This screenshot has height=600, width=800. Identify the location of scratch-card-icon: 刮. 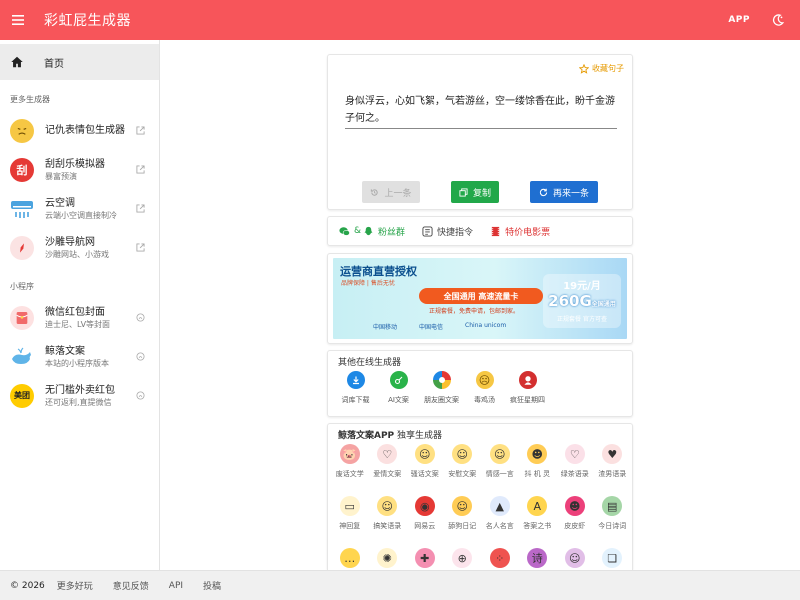
(22, 169).